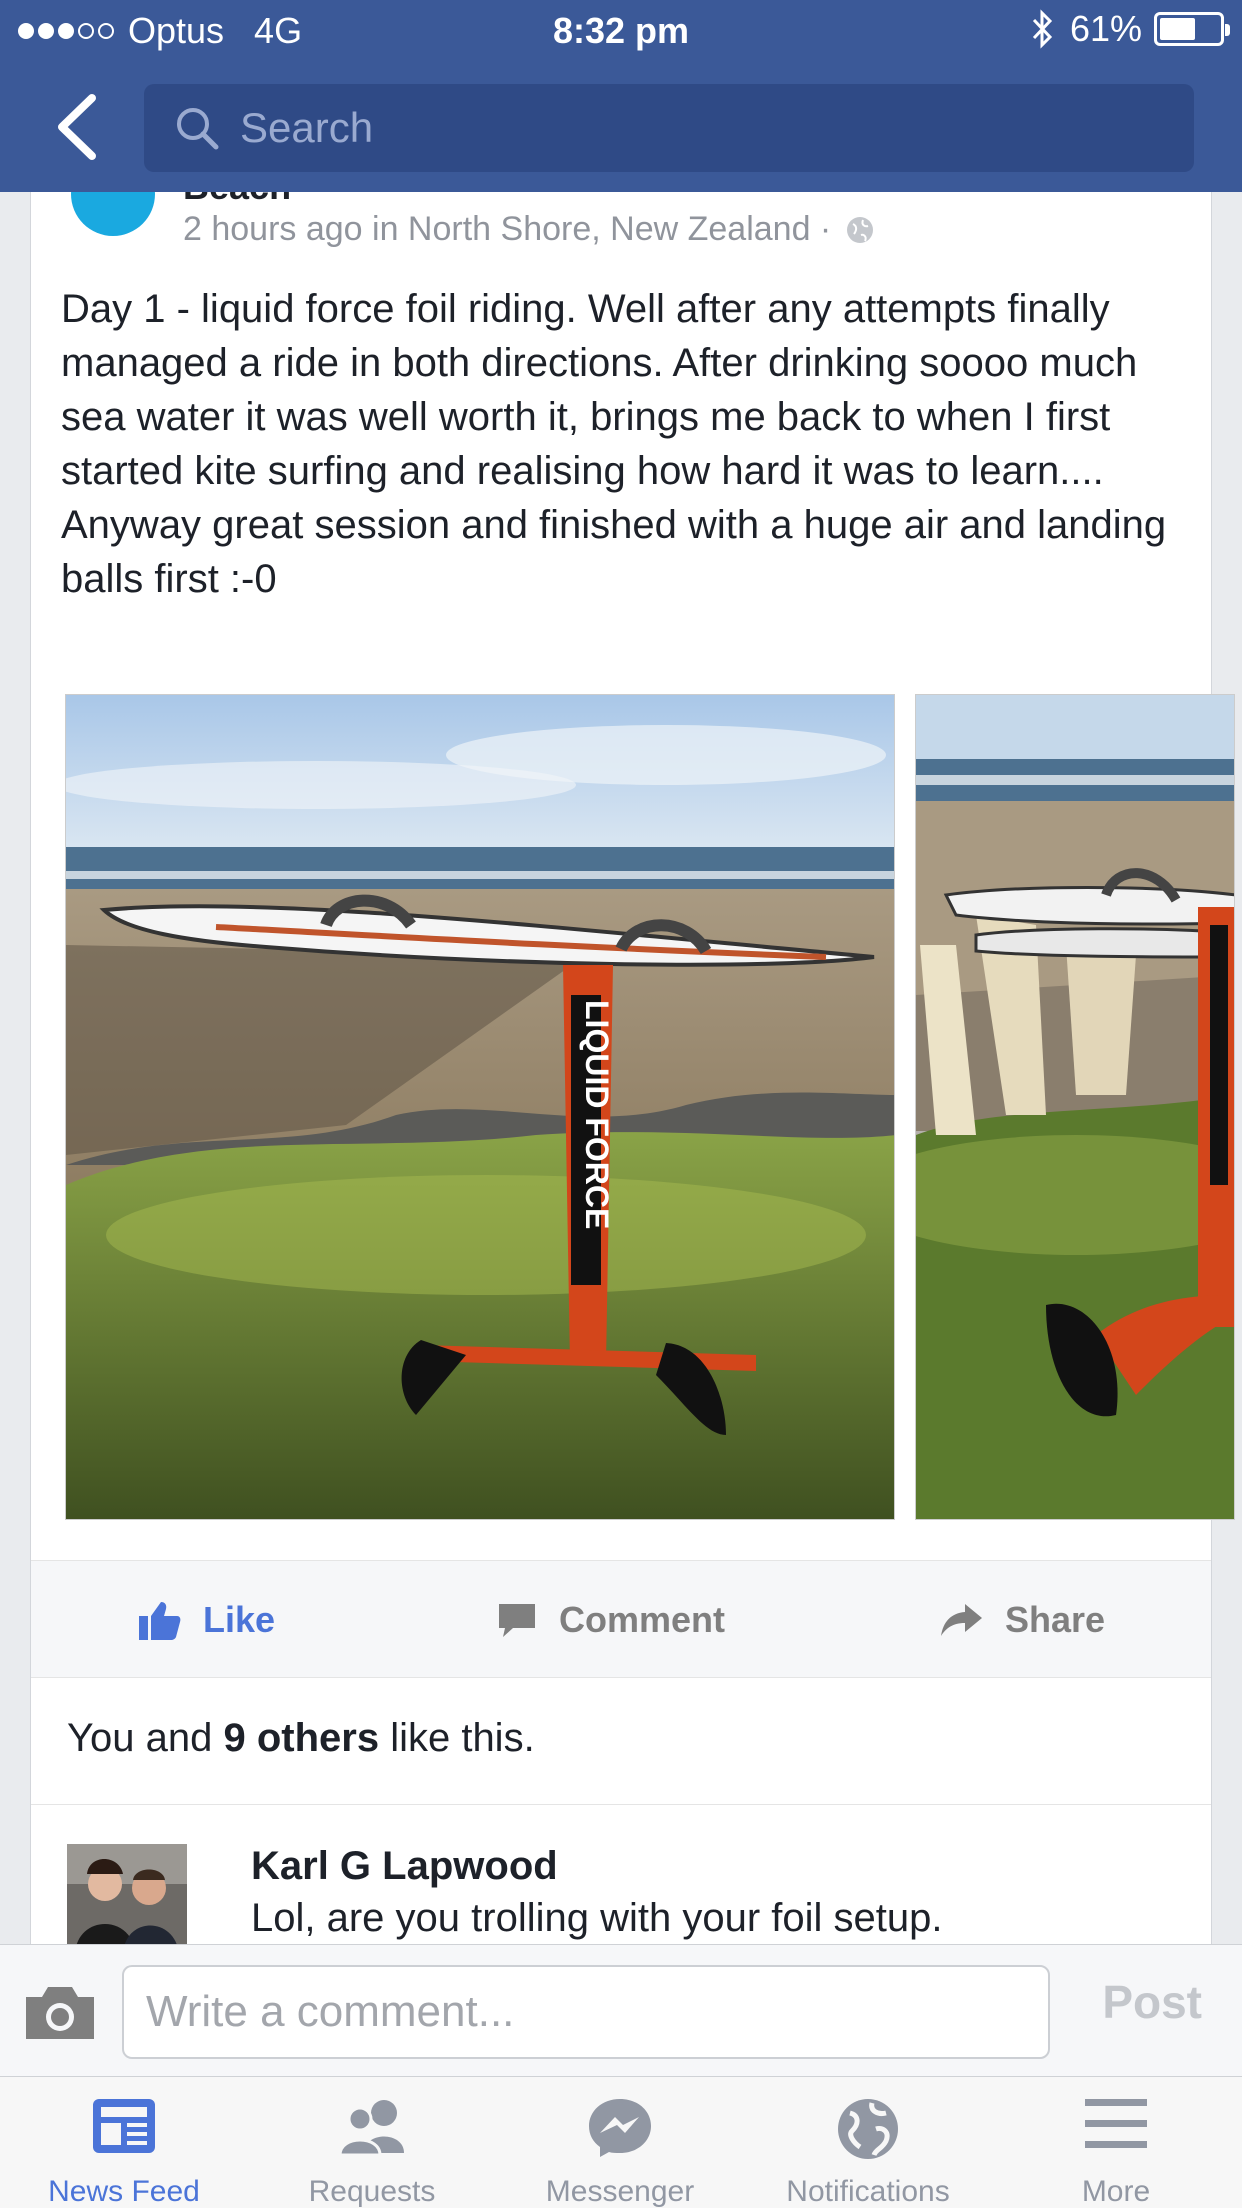  I want to click on like-button: Like, so click(206, 1620).